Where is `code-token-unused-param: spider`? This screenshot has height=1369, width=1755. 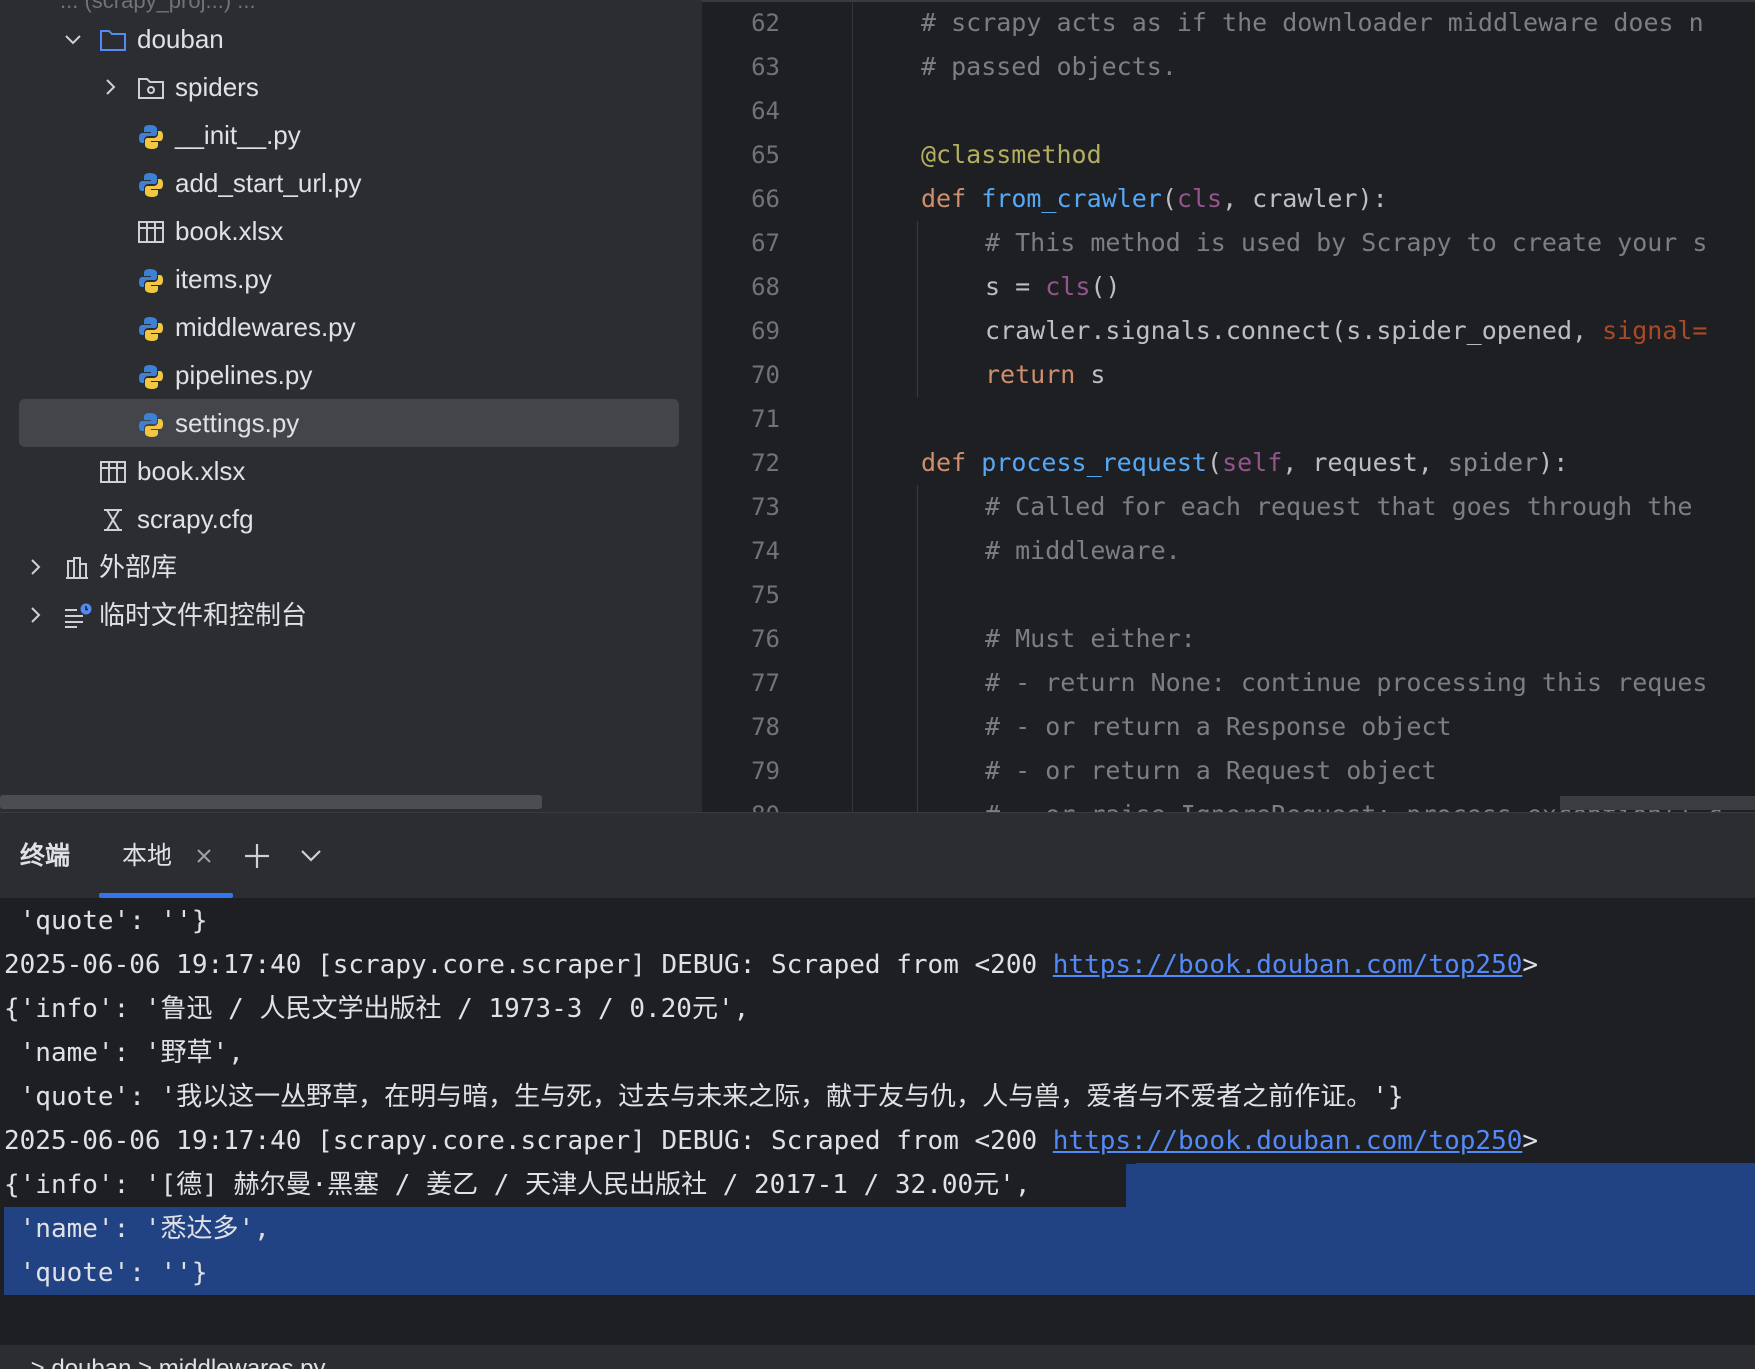 code-token-unused-param: spider is located at coordinates (1493, 462).